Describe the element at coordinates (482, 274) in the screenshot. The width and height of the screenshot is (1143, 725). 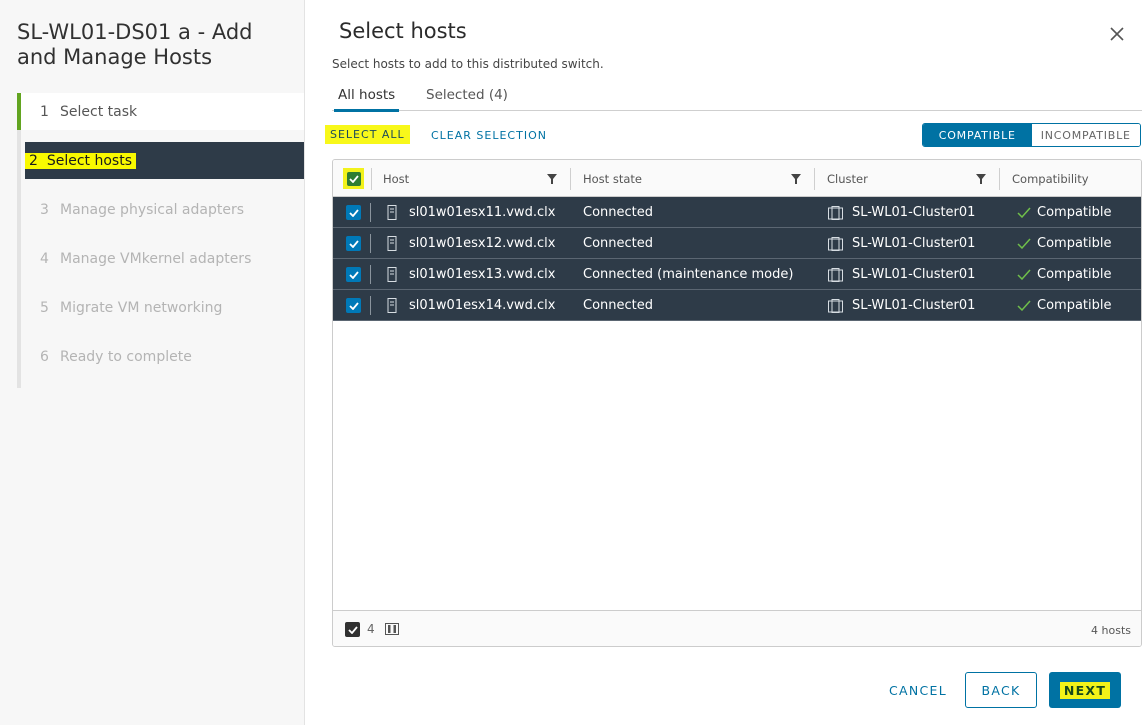
I see `host-name: sl01w01esx13.vwd.clx` at that location.